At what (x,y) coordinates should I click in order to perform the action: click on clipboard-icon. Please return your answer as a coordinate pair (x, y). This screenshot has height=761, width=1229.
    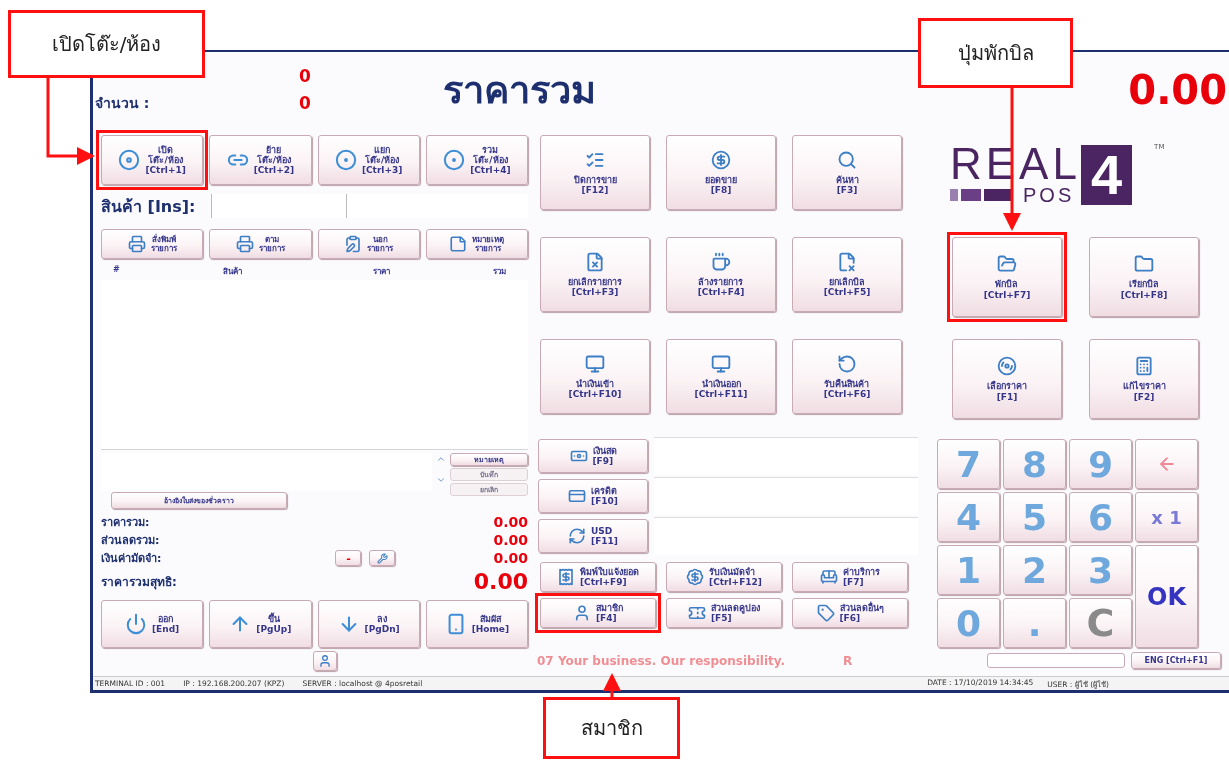
    Looking at the image, I should click on (353, 244).